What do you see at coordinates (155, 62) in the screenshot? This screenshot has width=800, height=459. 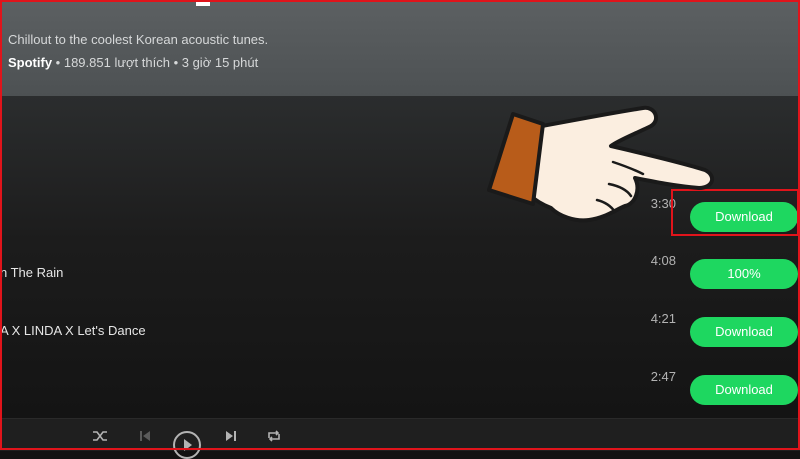 I see `playlist-stats: • 189.851 lượt thích • 3 giờ 15 phút` at bounding box center [155, 62].